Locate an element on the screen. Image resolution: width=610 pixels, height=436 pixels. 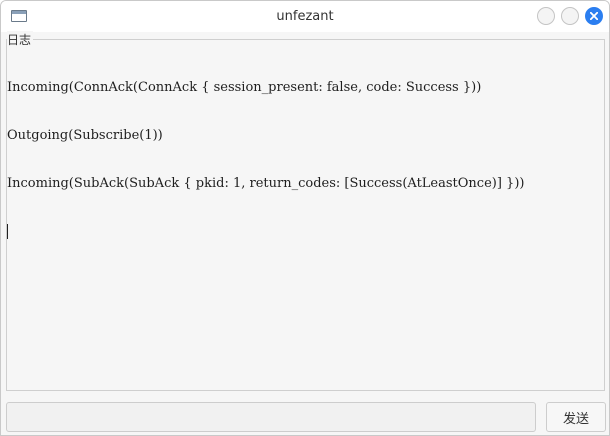
message-input is located at coordinates (271, 417).